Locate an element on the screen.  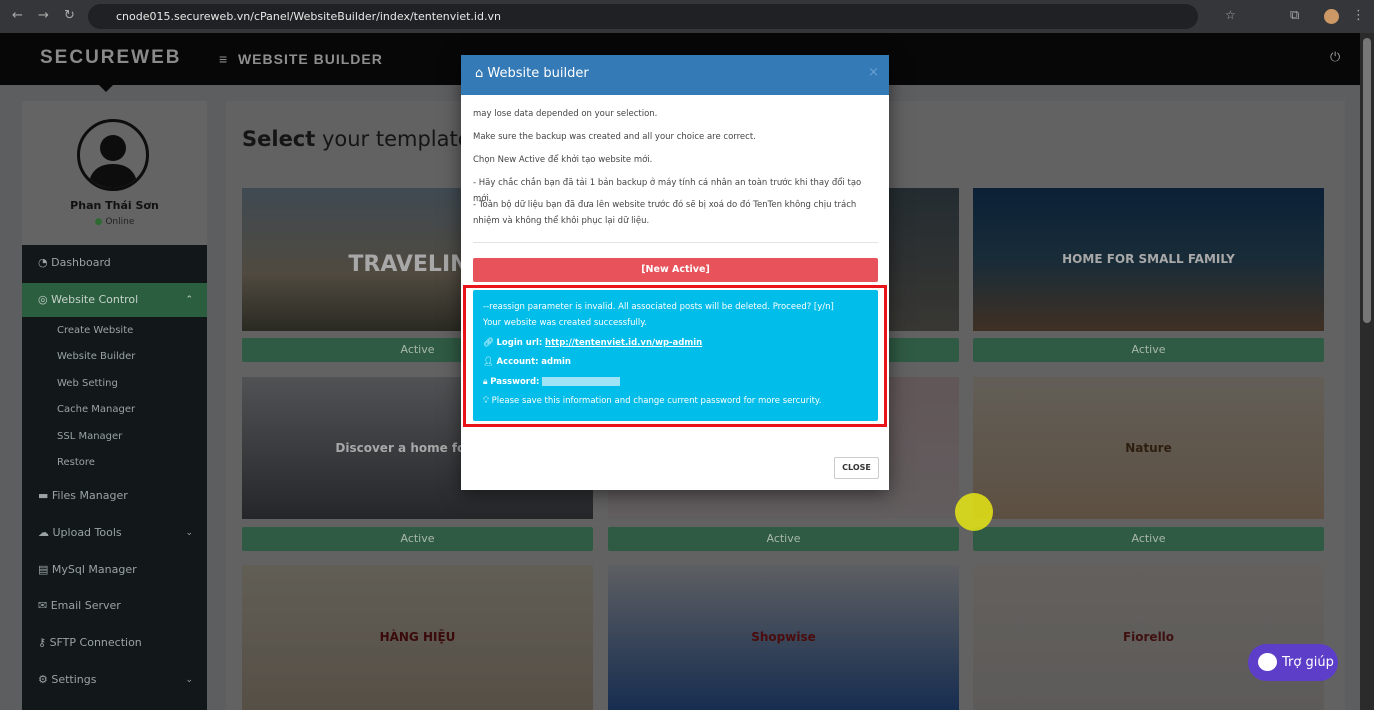
password-value-blurred is located at coordinates (581, 381).